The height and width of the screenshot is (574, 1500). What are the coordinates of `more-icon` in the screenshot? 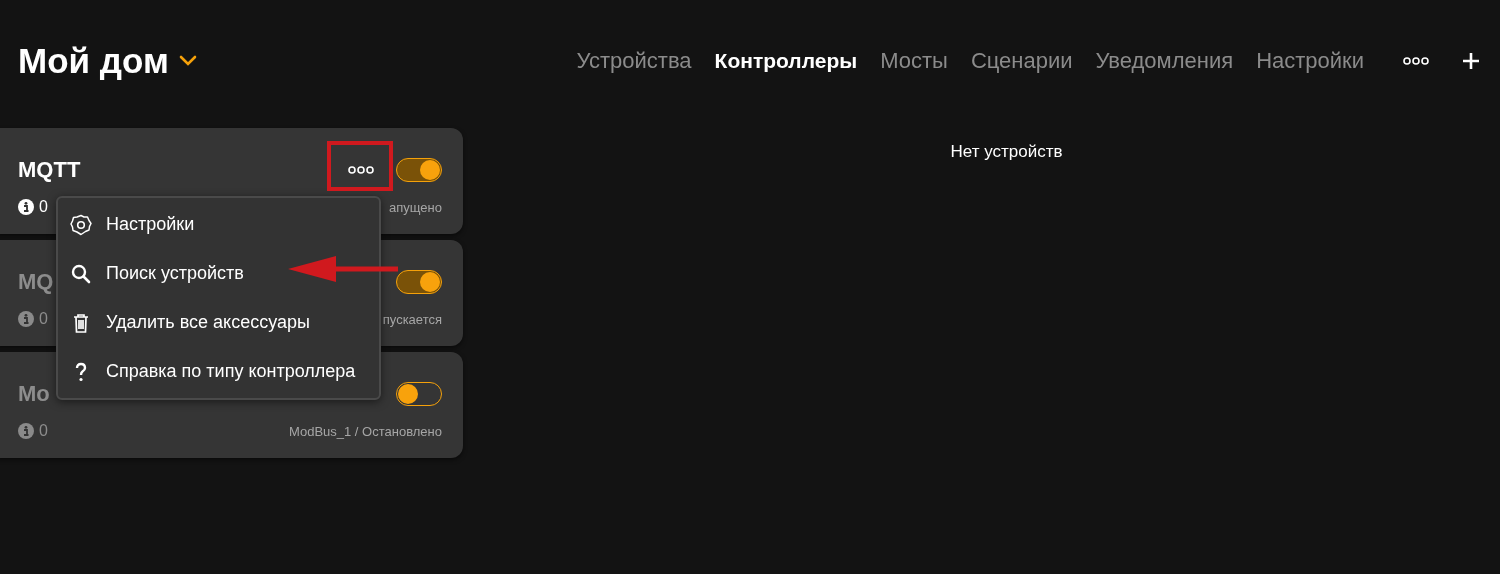 It's located at (1416, 61).